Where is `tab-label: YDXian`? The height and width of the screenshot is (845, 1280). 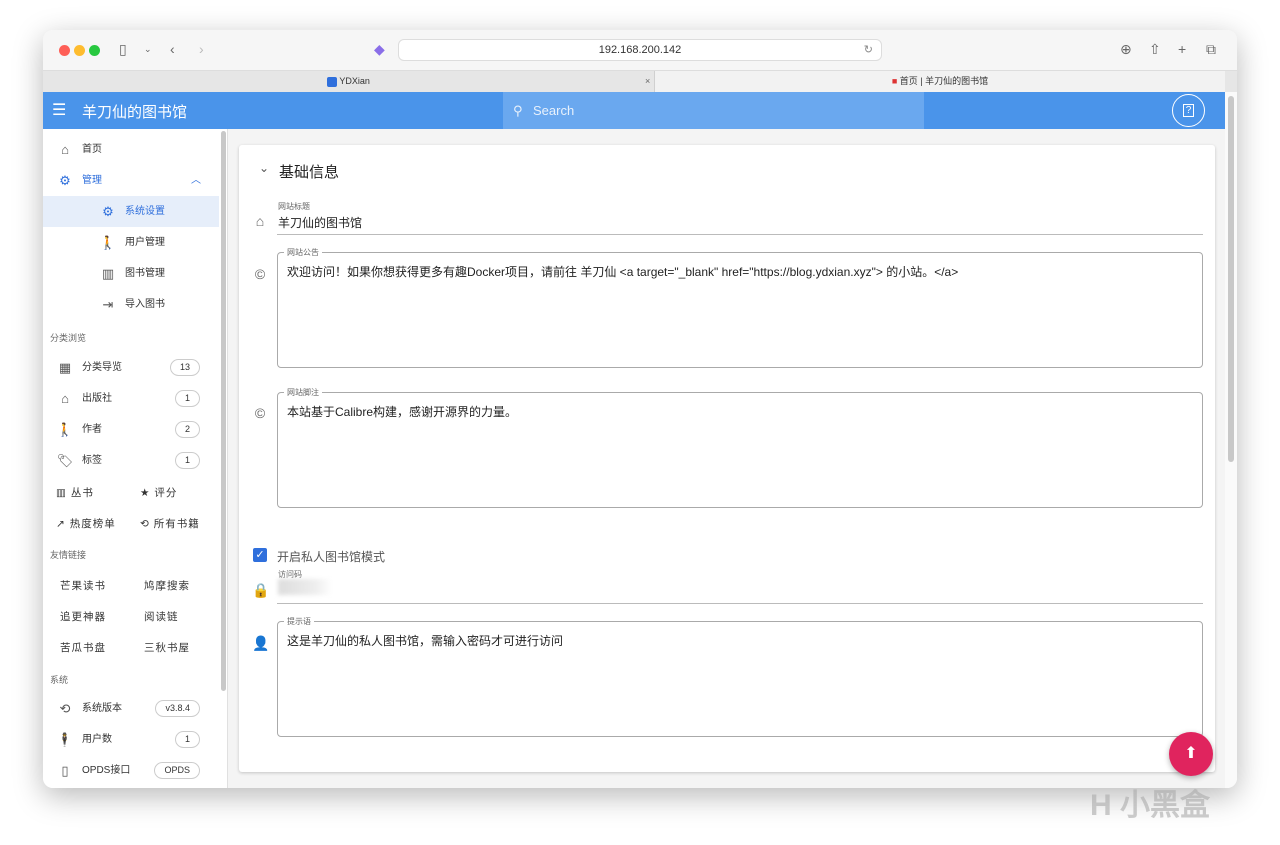
tab-label: YDXian is located at coordinates (354, 81).